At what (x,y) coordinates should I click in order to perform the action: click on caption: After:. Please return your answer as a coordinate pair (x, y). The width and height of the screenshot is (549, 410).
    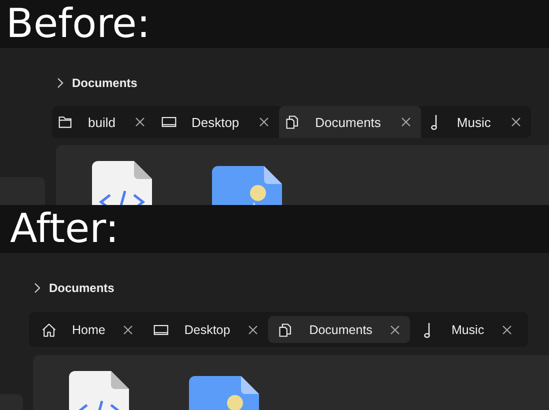
    Looking at the image, I should click on (64, 229).